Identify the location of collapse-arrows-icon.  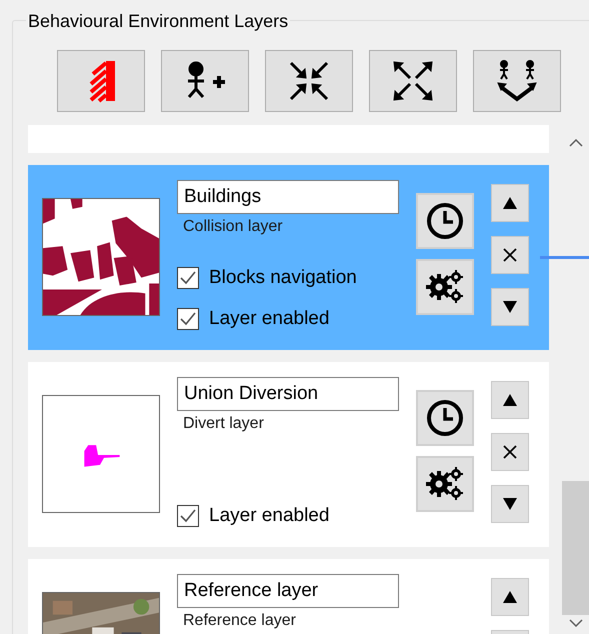
(309, 81).